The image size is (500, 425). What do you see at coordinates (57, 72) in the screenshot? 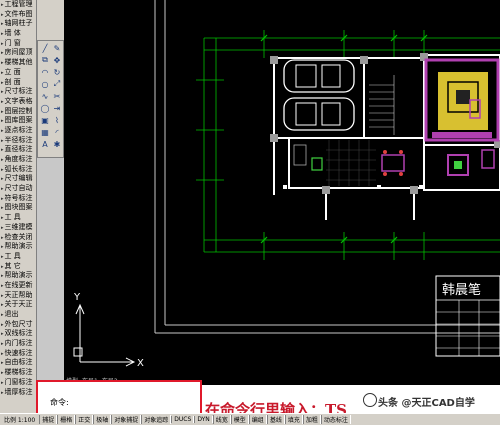
I see `rotate-tool-icon: ↻` at bounding box center [57, 72].